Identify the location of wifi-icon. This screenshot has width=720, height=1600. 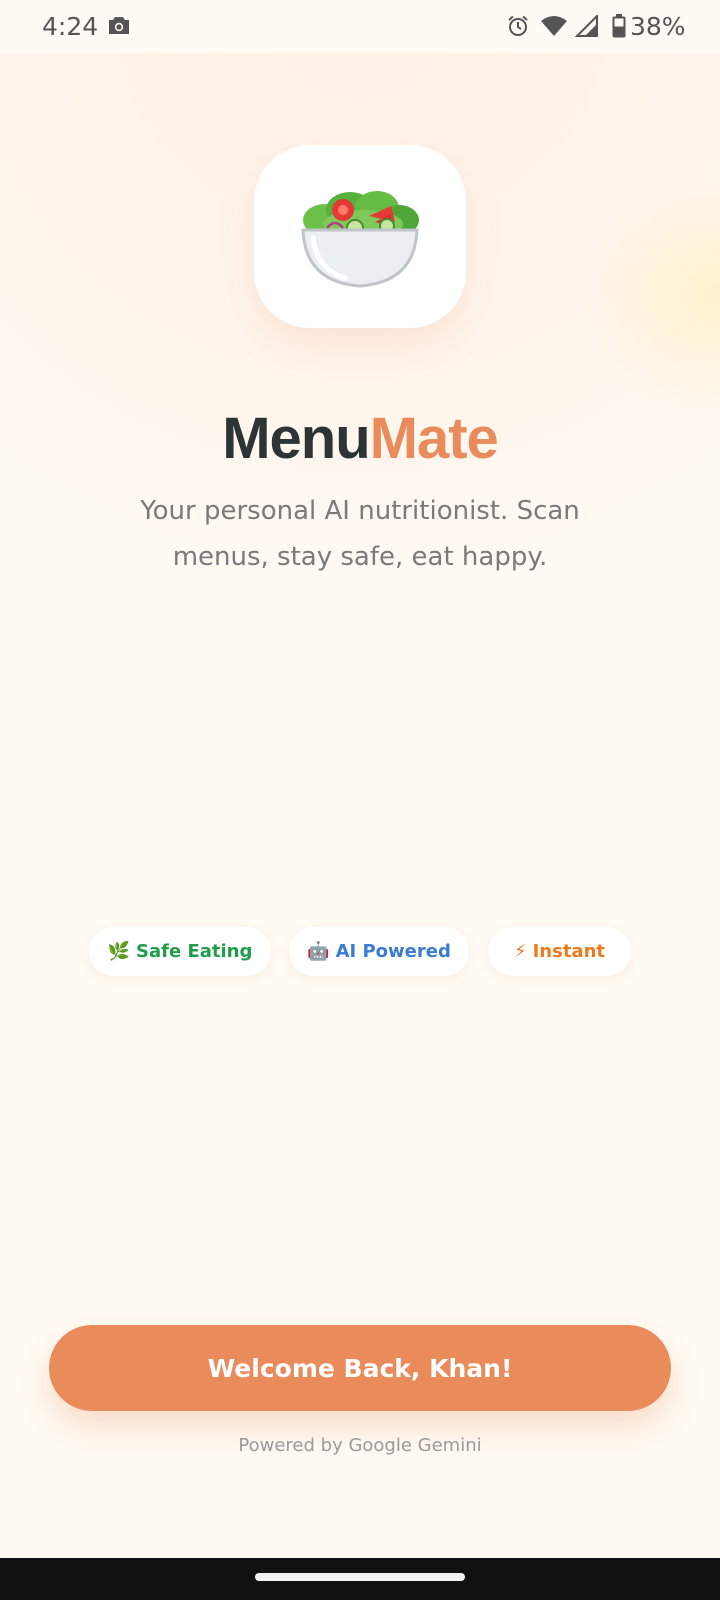
(554, 26).